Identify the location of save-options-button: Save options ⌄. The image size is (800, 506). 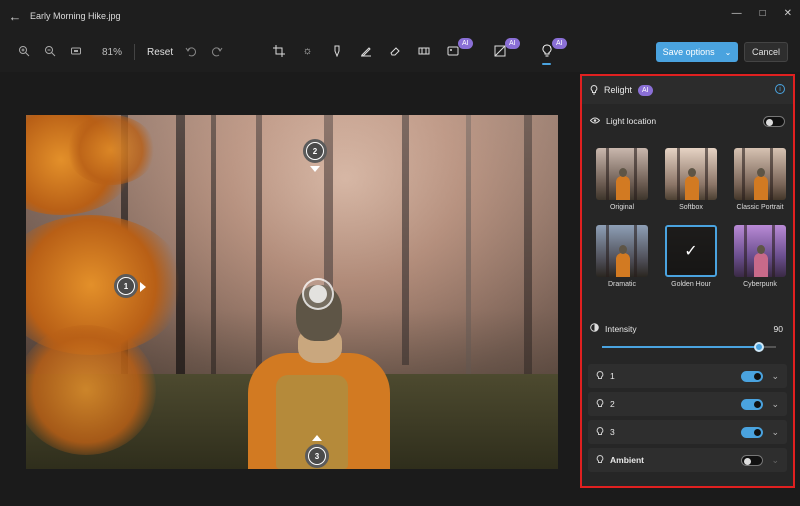
(697, 52).